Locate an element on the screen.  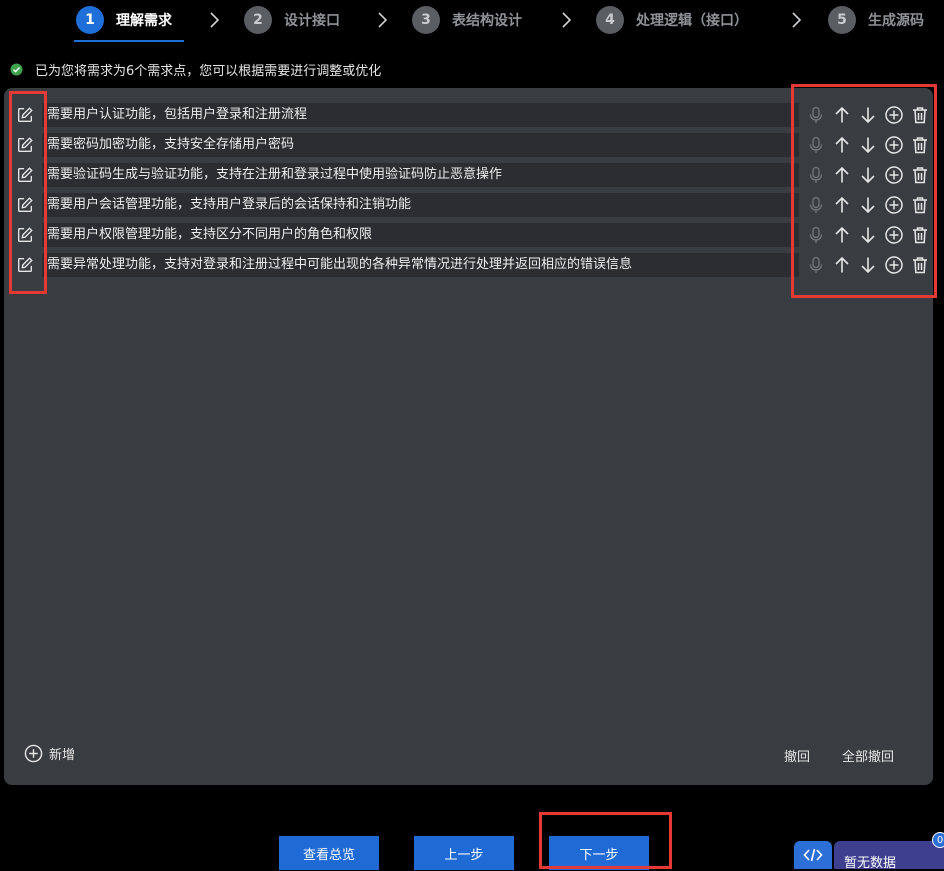
step-1: 1 理解需求 is located at coordinates (124, 20).